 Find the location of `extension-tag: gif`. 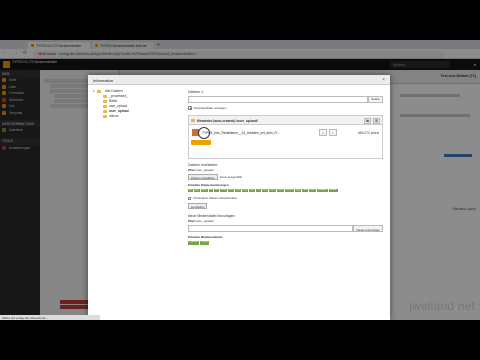

extension-tag: gif is located at coordinates (191, 190).